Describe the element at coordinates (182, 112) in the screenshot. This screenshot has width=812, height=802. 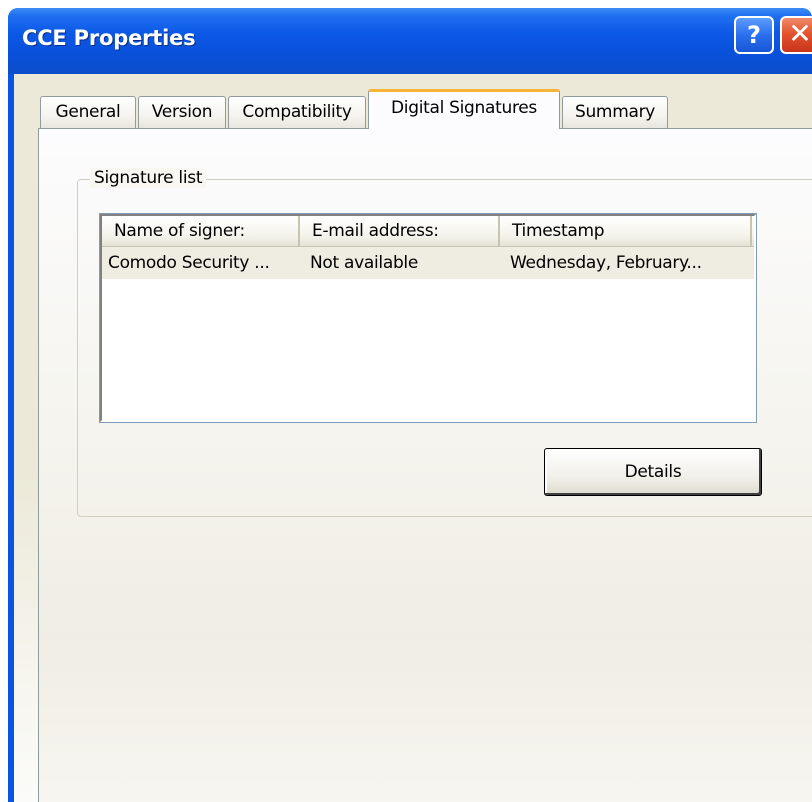
I see `tab-version: Version` at that location.